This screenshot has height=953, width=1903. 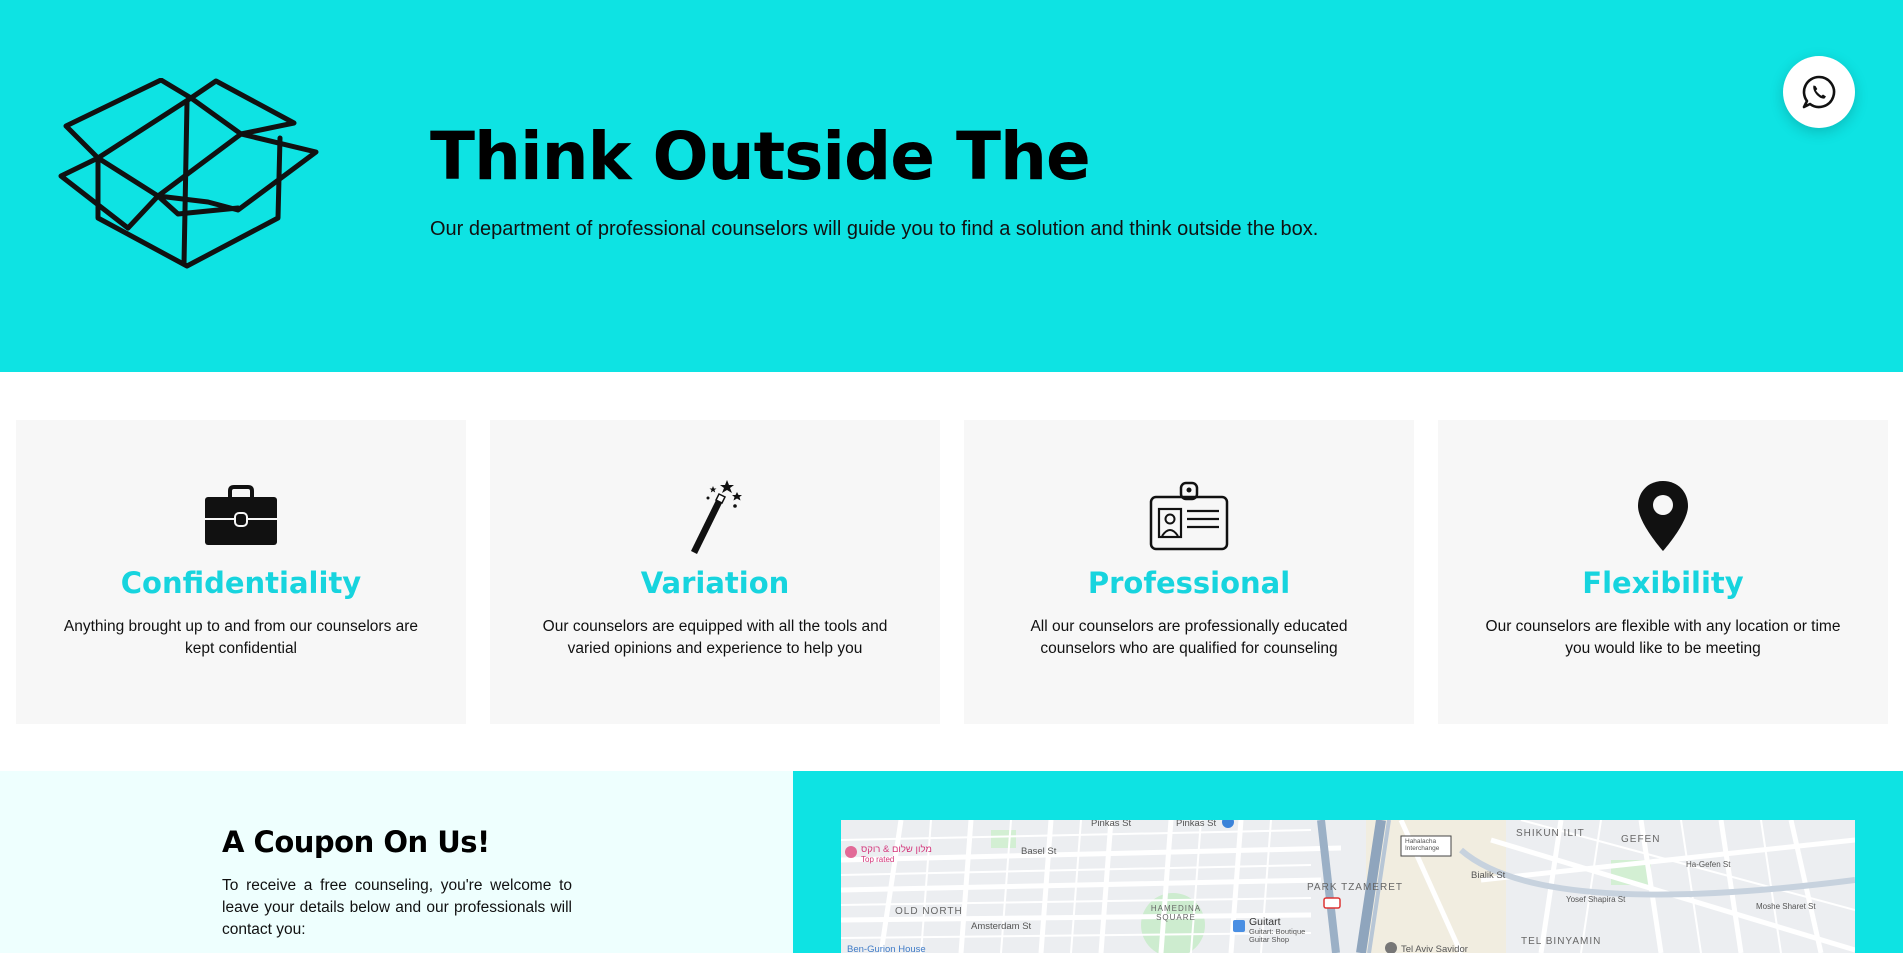 What do you see at coordinates (1355, 887) in the screenshot?
I see `map-label: PARK TZAMERET` at bounding box center [1355, 887].